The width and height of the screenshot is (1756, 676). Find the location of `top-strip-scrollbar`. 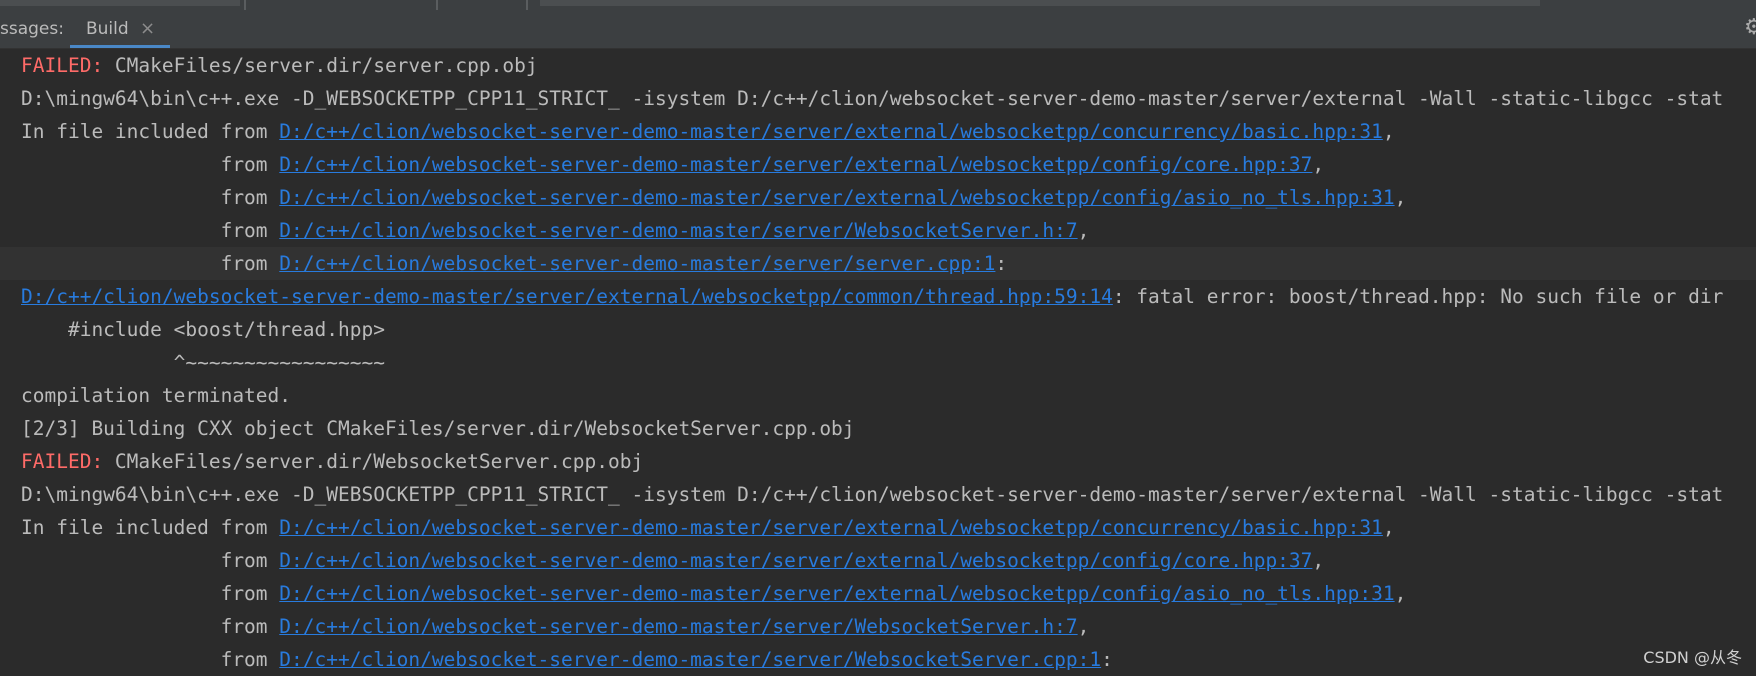

top-strip-scrollbar is located at coordinates (1040, 3).